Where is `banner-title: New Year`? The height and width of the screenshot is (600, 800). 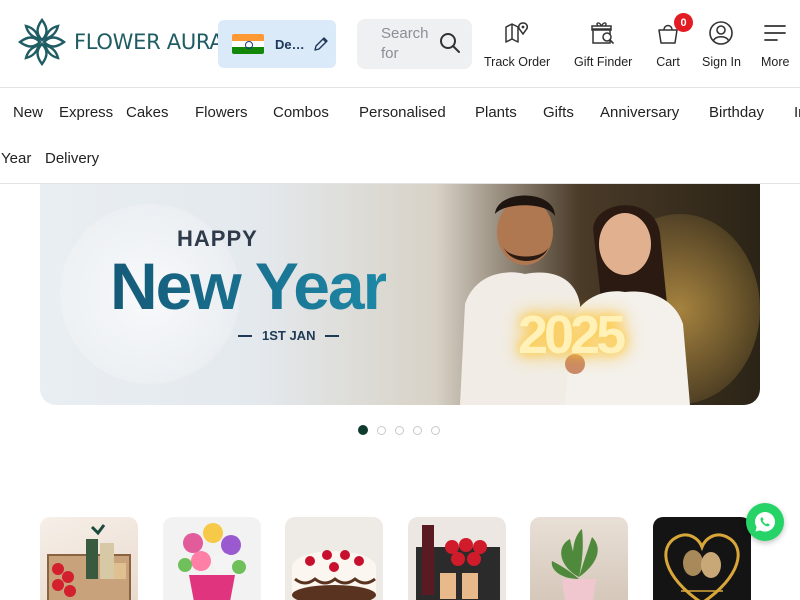 banner-title: New Year is located at coordinates (249, 286).